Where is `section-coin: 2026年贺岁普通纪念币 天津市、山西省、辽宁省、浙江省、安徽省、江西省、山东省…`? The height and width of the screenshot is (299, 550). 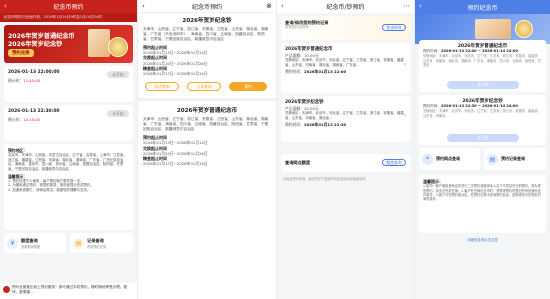 section-coin: 2026年贺岁普通纪念币 天津市、山西省、辽宁省、浙江省、安徽省、江西省、山东省… is located at coordinates (207, 133).